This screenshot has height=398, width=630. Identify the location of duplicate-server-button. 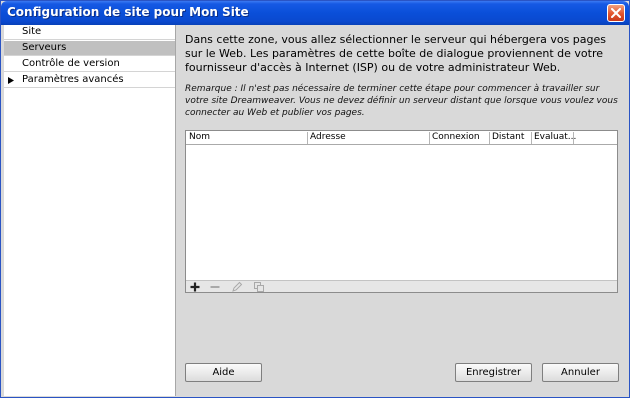
(260, 287).